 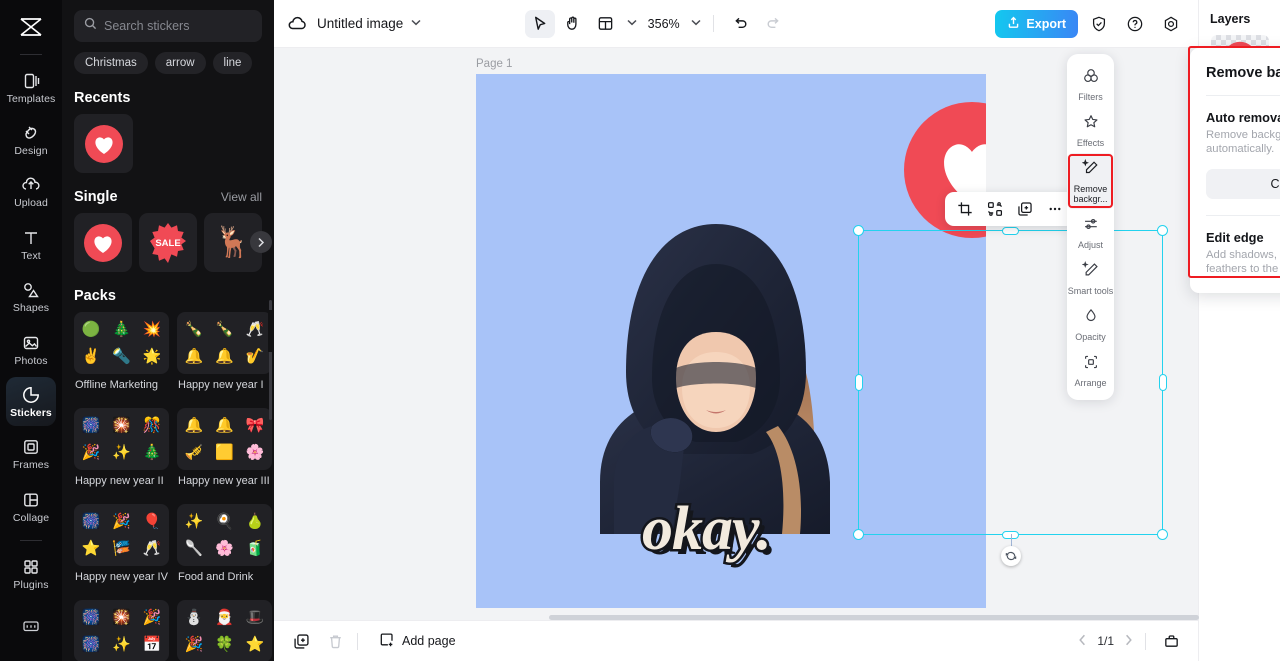 What do you see at coordinates (696, 23) in the screenshot?
I see `zoom-chevron-down-icon` at bounding box center [696, 23].